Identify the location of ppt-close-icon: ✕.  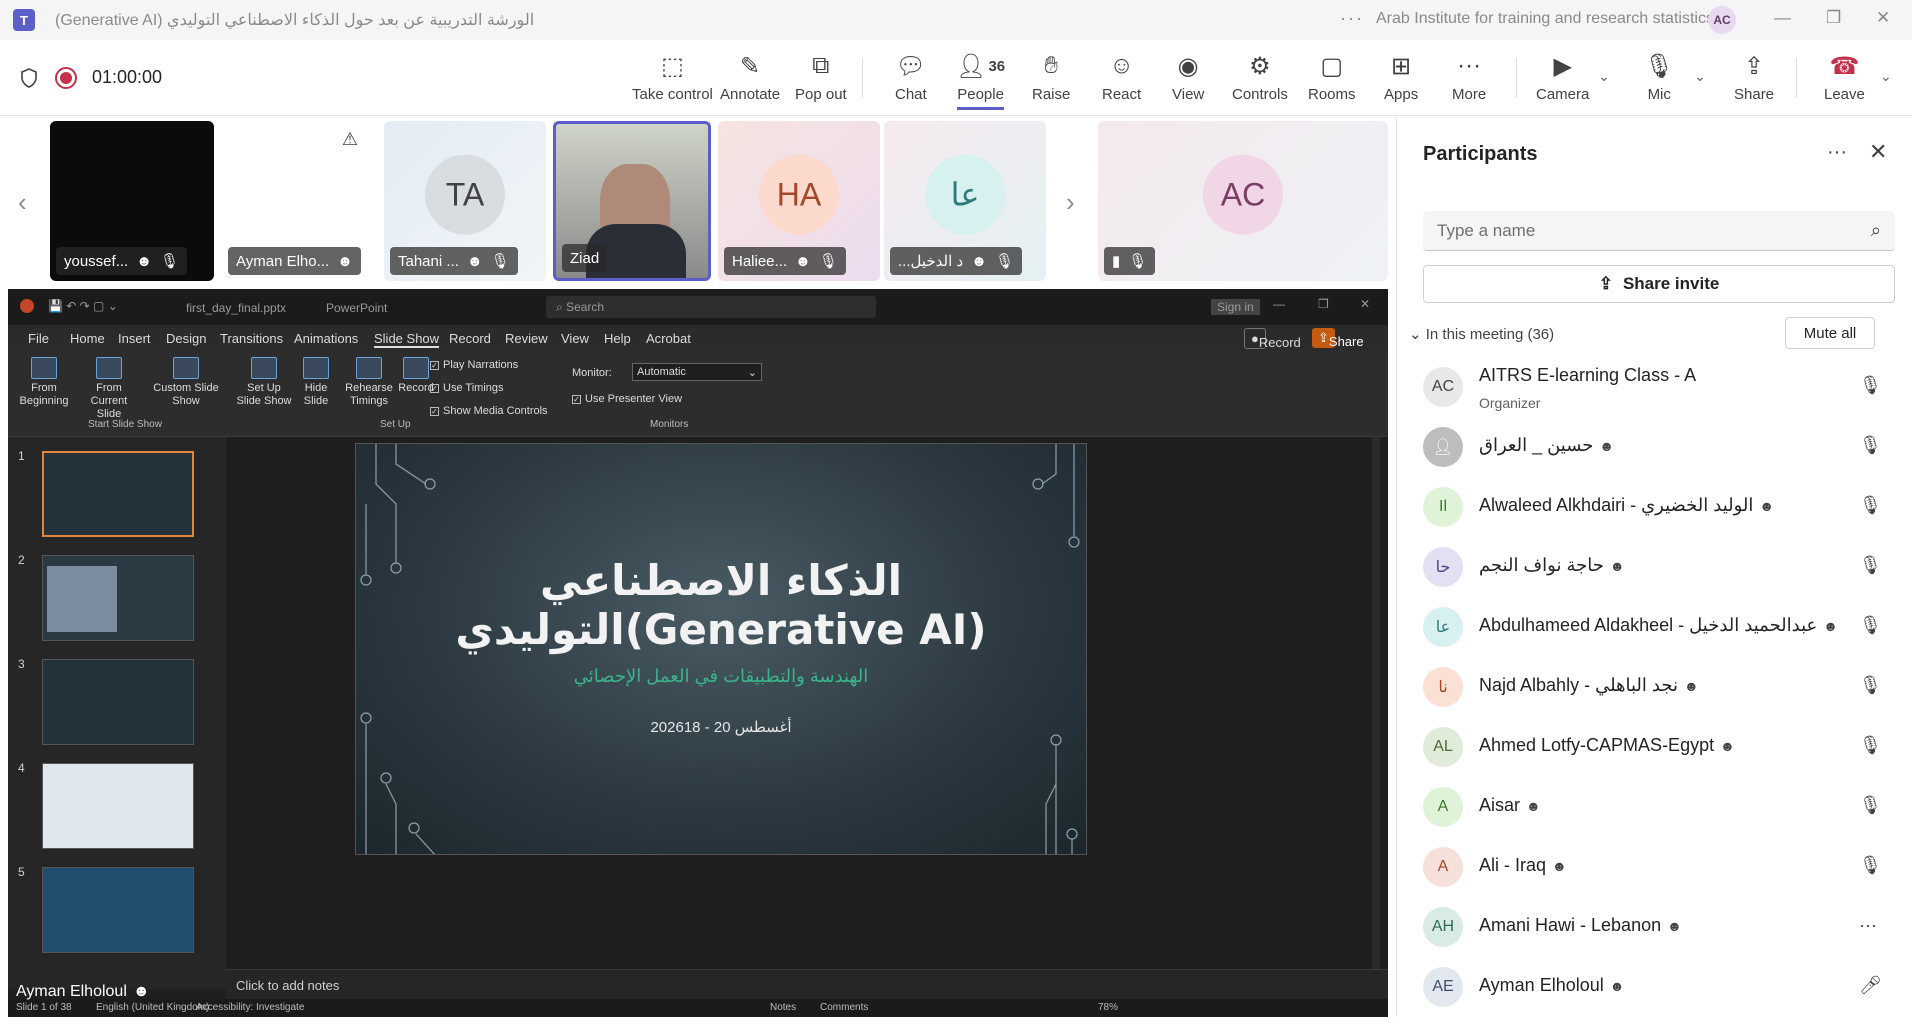
(1365, 304).